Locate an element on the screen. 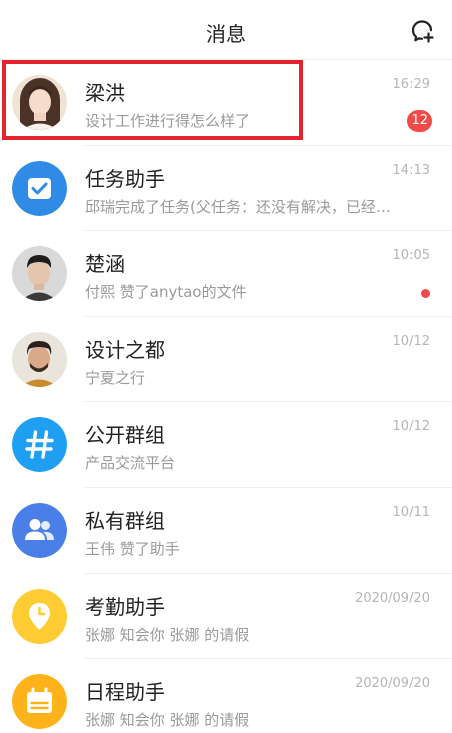  conversation-name: 公开群组 is located at coordinates (125, 435).